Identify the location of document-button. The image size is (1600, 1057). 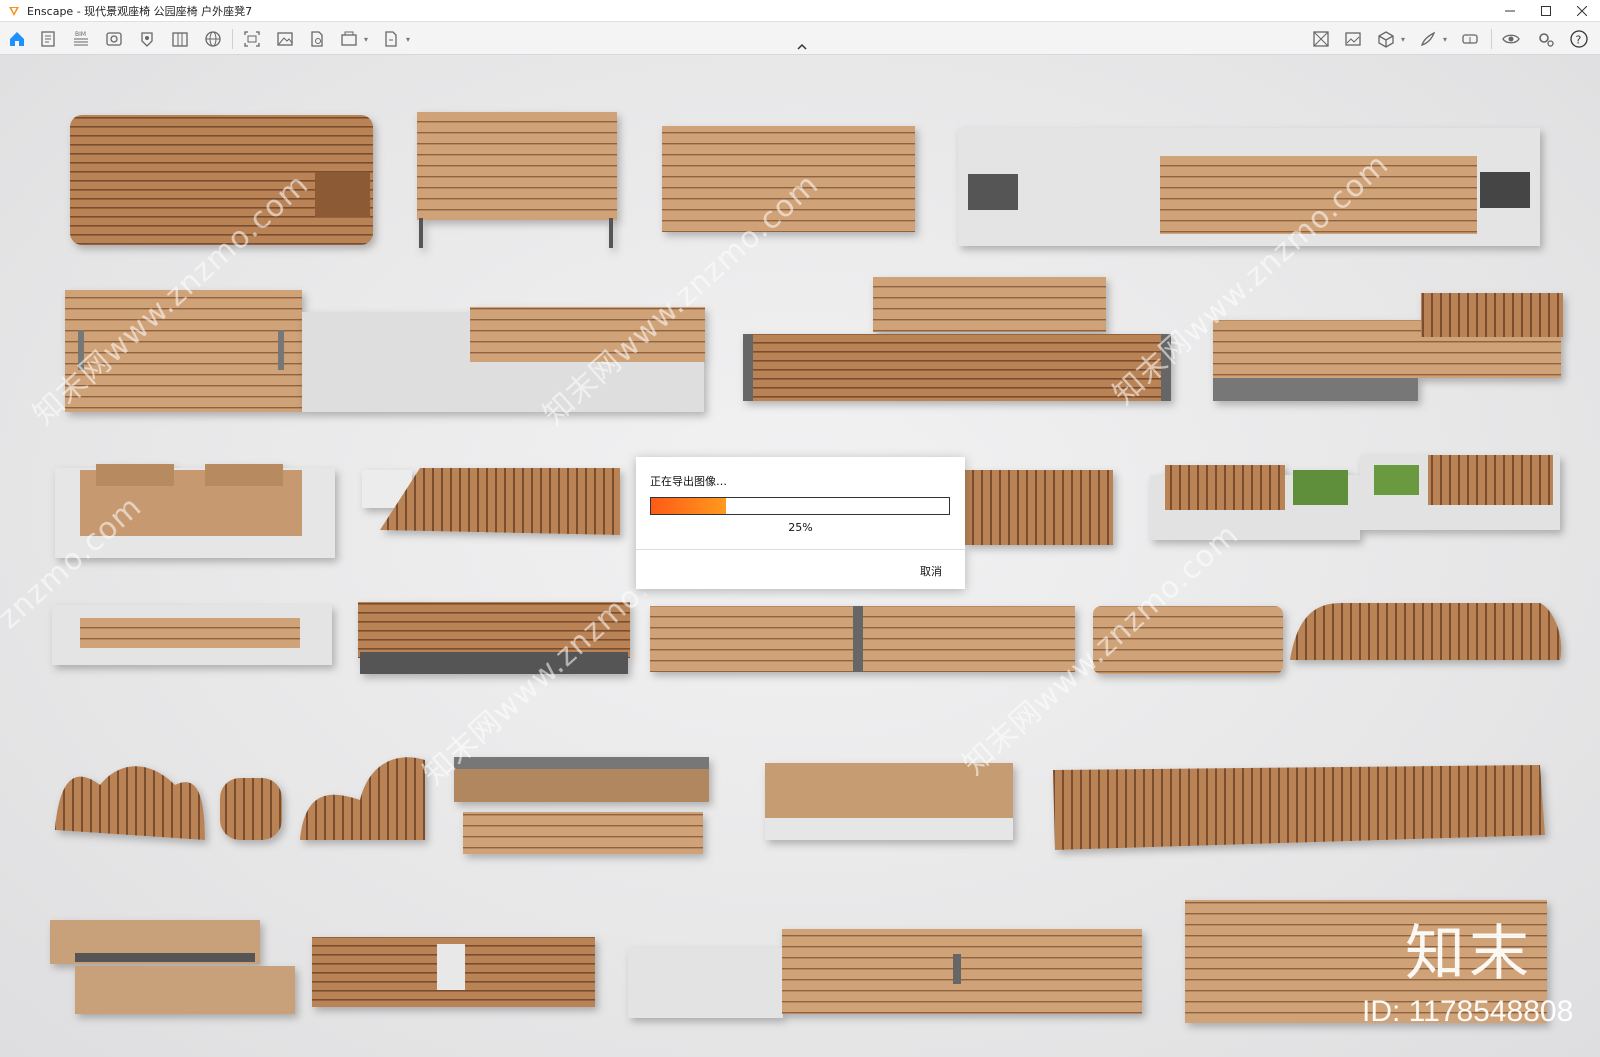
(48, 39).